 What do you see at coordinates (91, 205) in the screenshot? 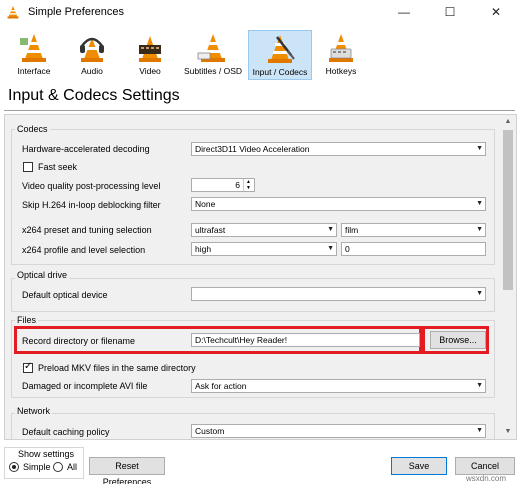
I see `skip-loop-filter-label: Skip H.264 in-loop deblocking filter` at bounding box center [91, 205].